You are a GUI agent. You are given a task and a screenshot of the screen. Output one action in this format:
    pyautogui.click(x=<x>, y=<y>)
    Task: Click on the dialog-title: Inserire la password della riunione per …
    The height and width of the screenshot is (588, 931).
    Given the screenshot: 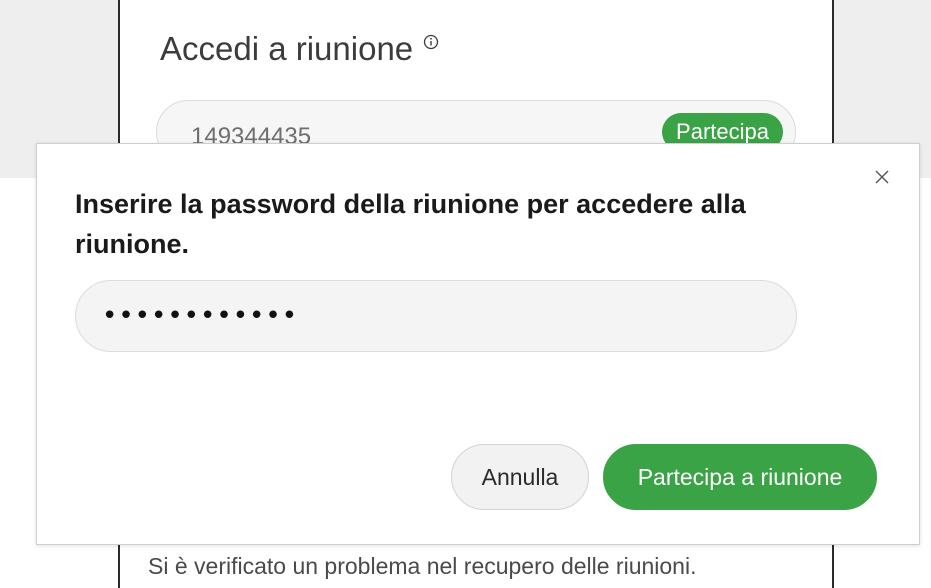 What is the action you would take?
    pyautogui.click(x=410, y=224)
    